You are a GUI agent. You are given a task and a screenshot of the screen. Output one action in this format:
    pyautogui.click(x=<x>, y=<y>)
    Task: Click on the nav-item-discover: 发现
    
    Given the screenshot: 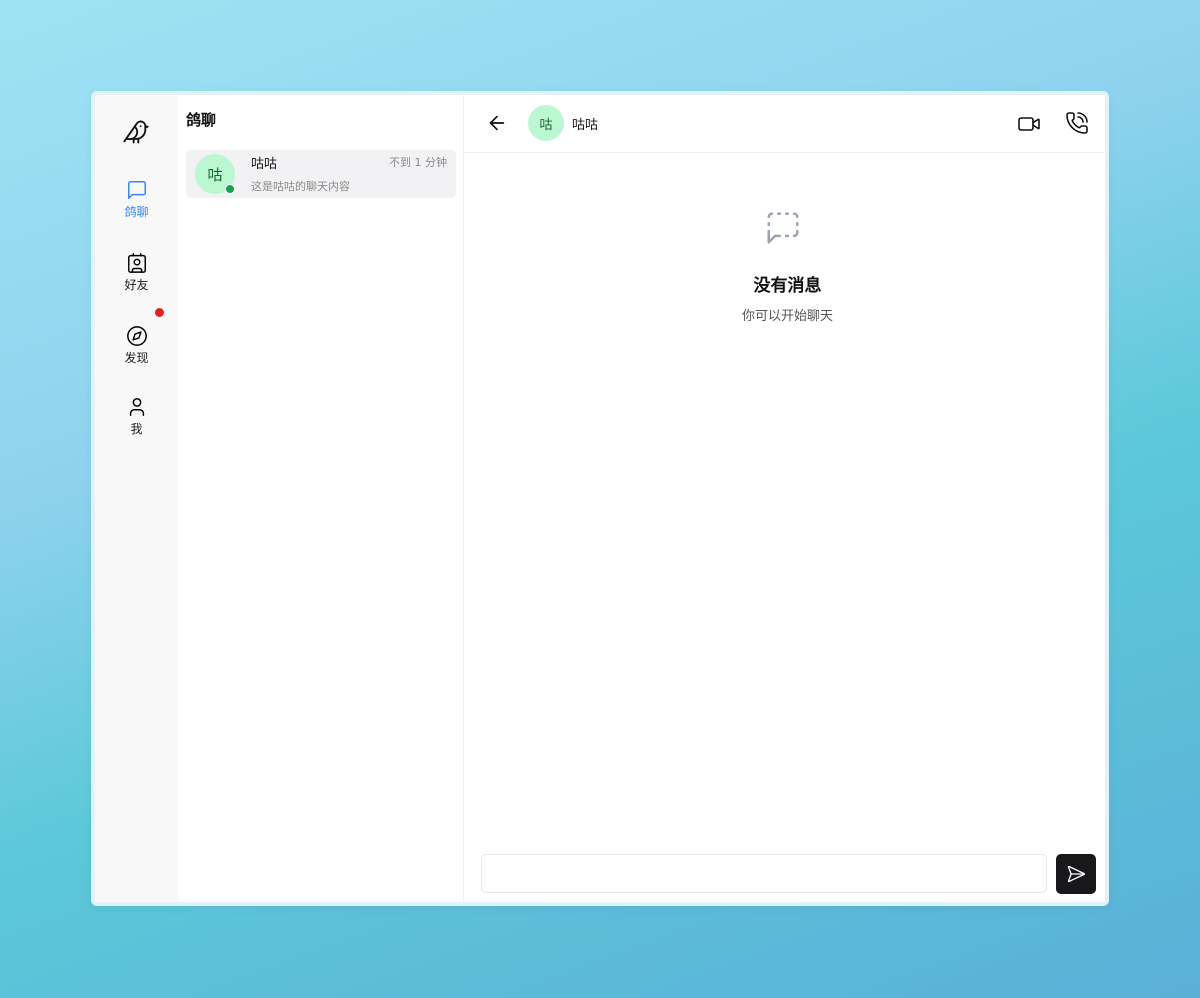 What is the action you would take?
    pyautogui.click(x=136, y=351)
    